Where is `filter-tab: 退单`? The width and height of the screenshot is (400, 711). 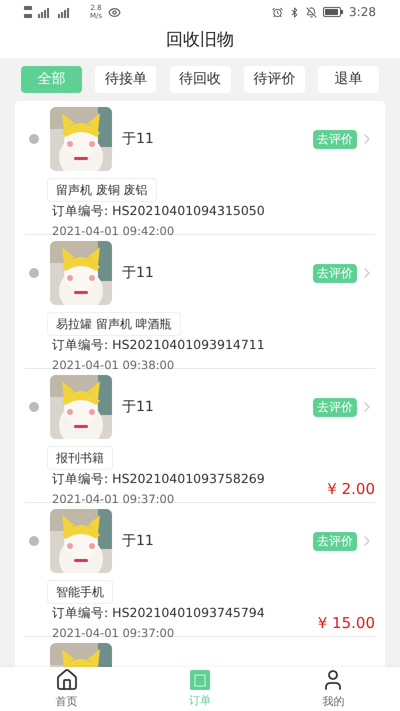
filter-tab: 退单 is located at coordinates (348, 79).